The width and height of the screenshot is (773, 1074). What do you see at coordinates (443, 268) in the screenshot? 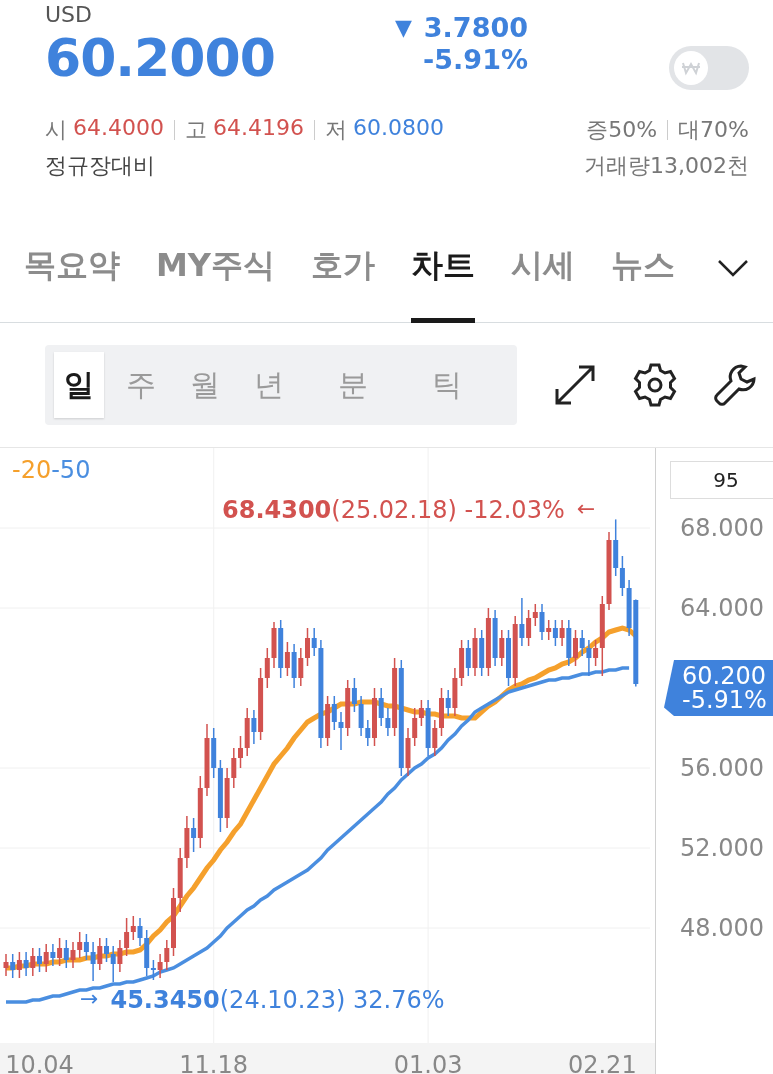
I see `tab: 차트` at bounding box center [443, 268].